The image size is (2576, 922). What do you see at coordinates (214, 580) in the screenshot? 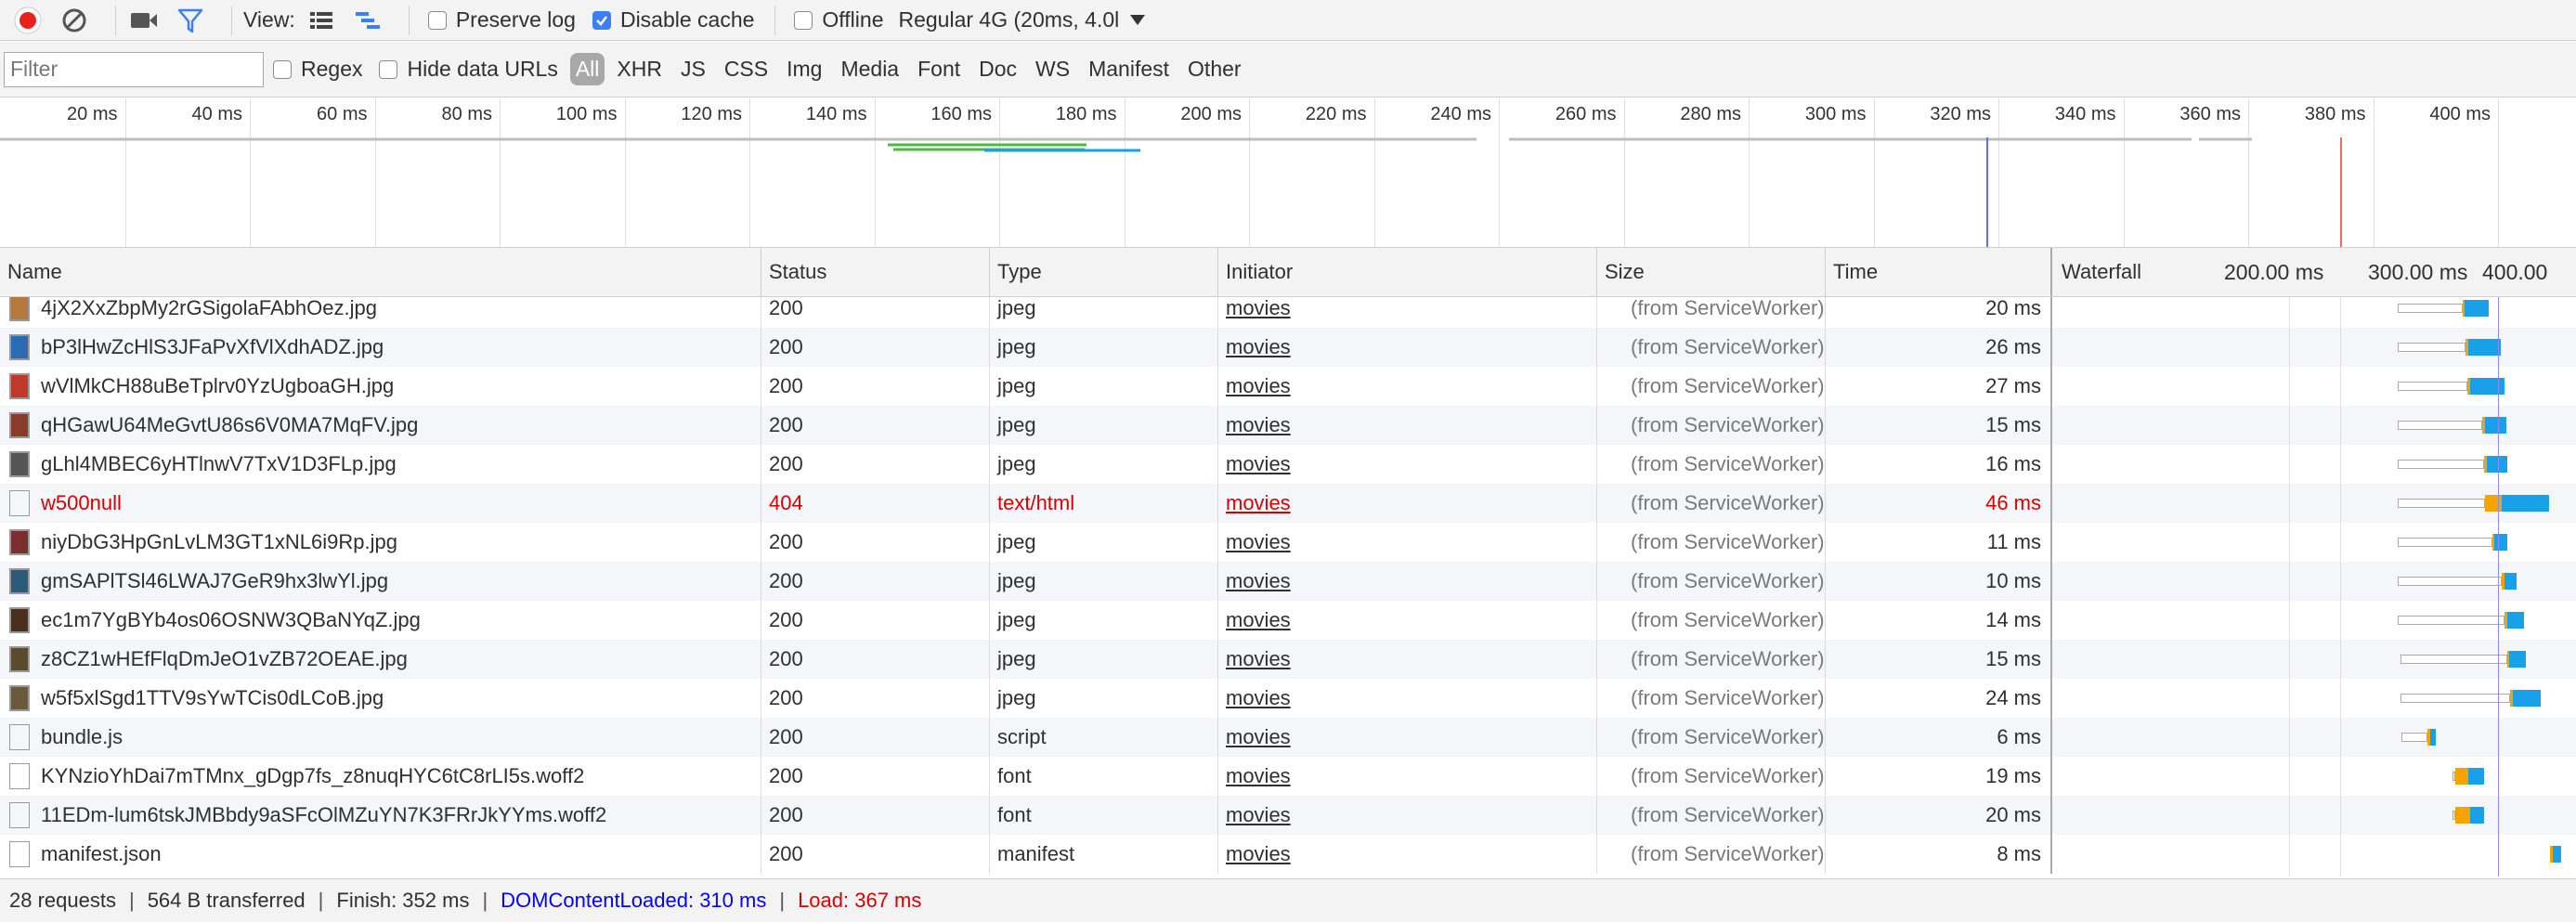
I see `cell-name: gmSAPlTSl46LWAJ7GeR9hx3lwYl.jpg` at bounding box center [214, 580].